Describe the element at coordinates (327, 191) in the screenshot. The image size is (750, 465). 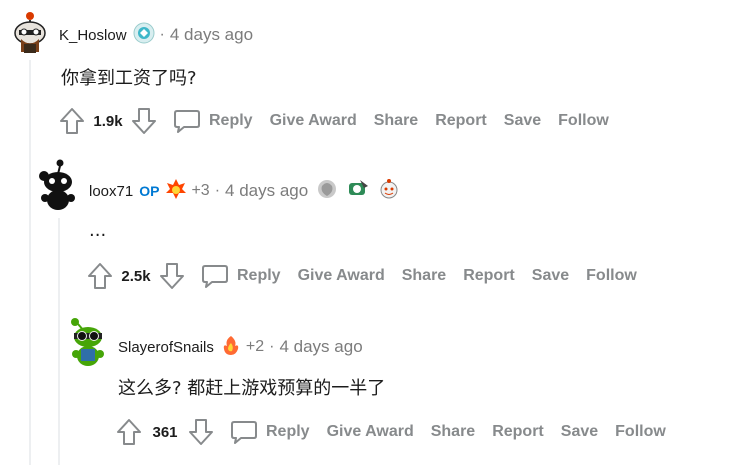
I see `silver-award-icon` at that location.